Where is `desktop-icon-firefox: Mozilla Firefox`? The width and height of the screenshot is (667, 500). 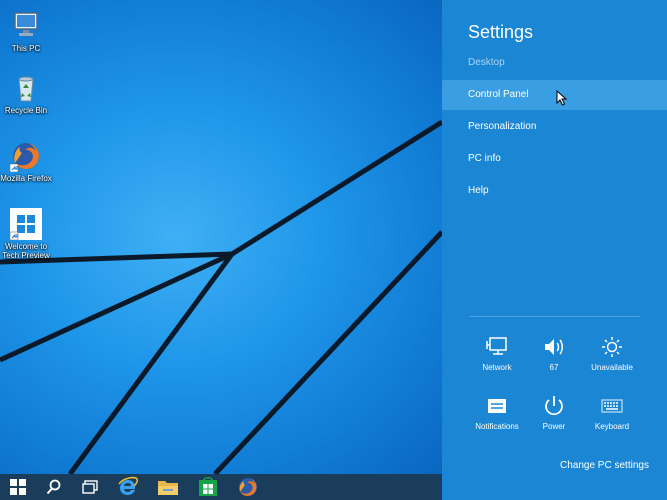 desktop-icon-firefox: Mozilla Firefox is located at coordinates (28, 161).